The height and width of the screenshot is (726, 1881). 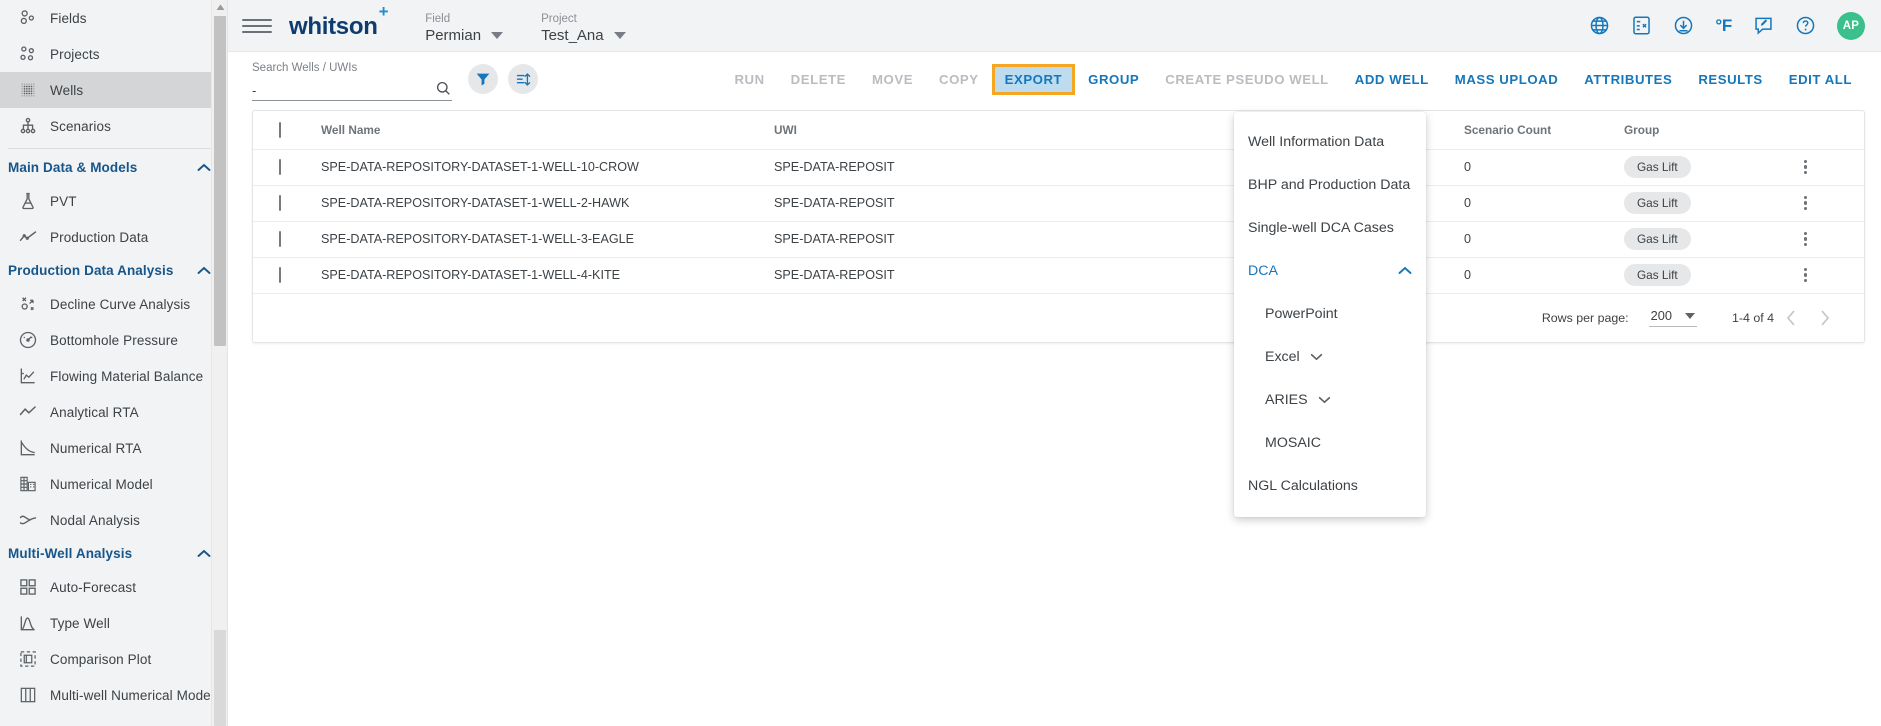 I want to click on sidebar-item-projects: Projects, so click(x=113, y=54).